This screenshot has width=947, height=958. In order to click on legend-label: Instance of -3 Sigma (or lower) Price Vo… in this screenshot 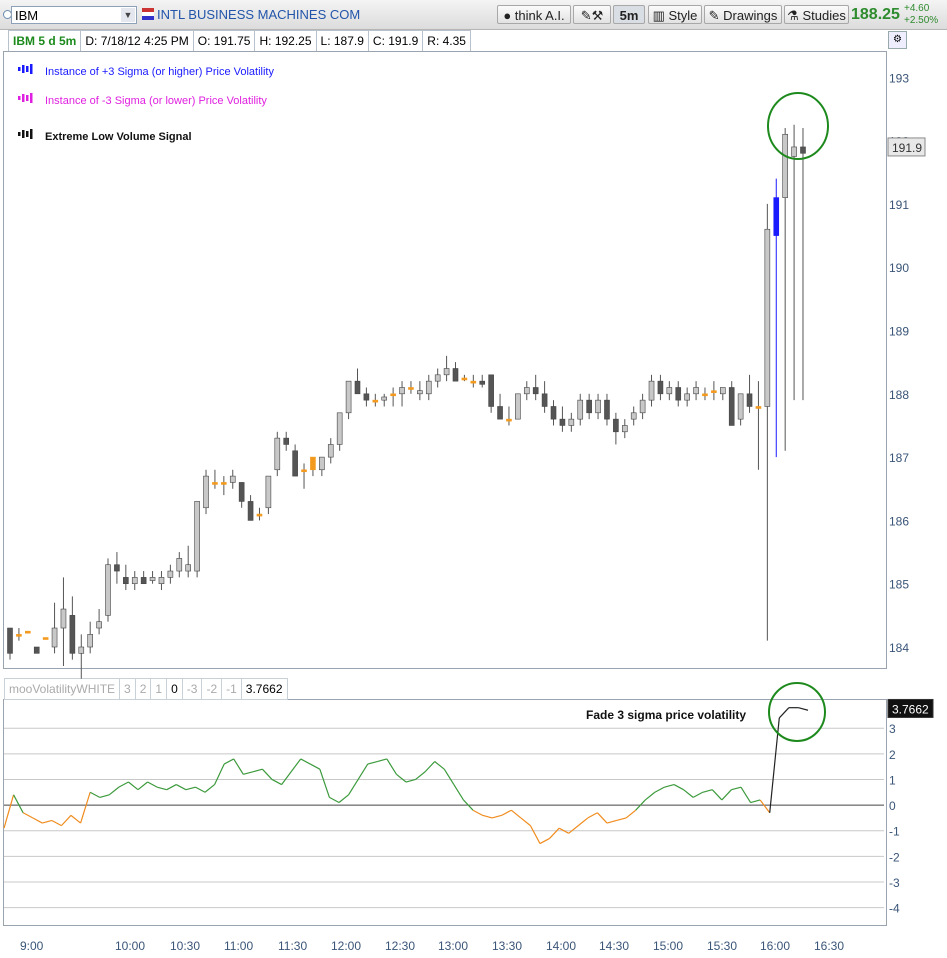, I will do `click(156, 101)`.